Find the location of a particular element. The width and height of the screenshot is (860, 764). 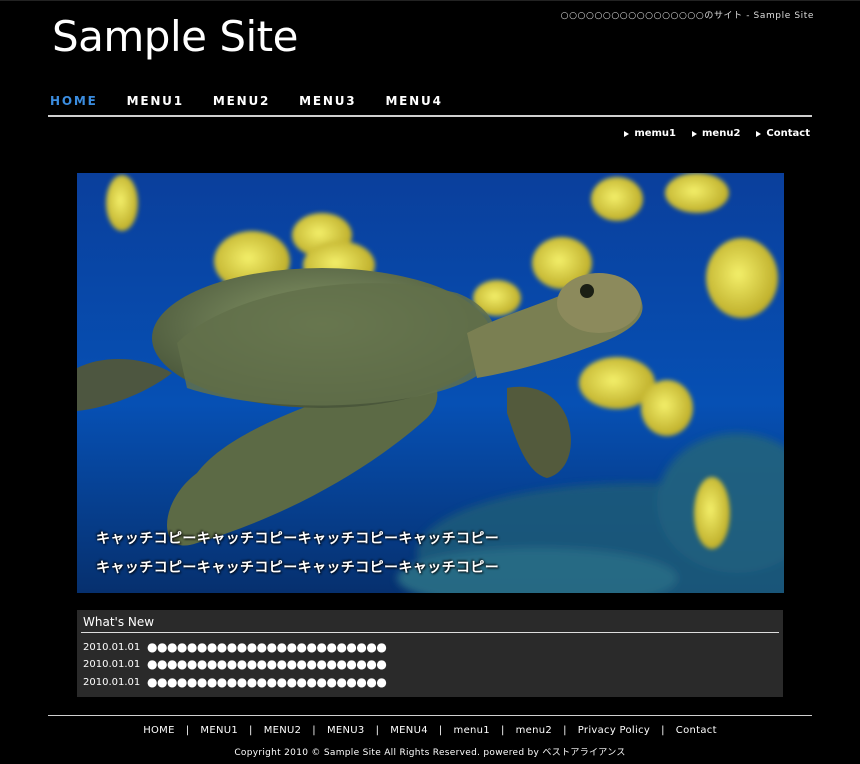

news-divider is located at coordinates (430, 632).